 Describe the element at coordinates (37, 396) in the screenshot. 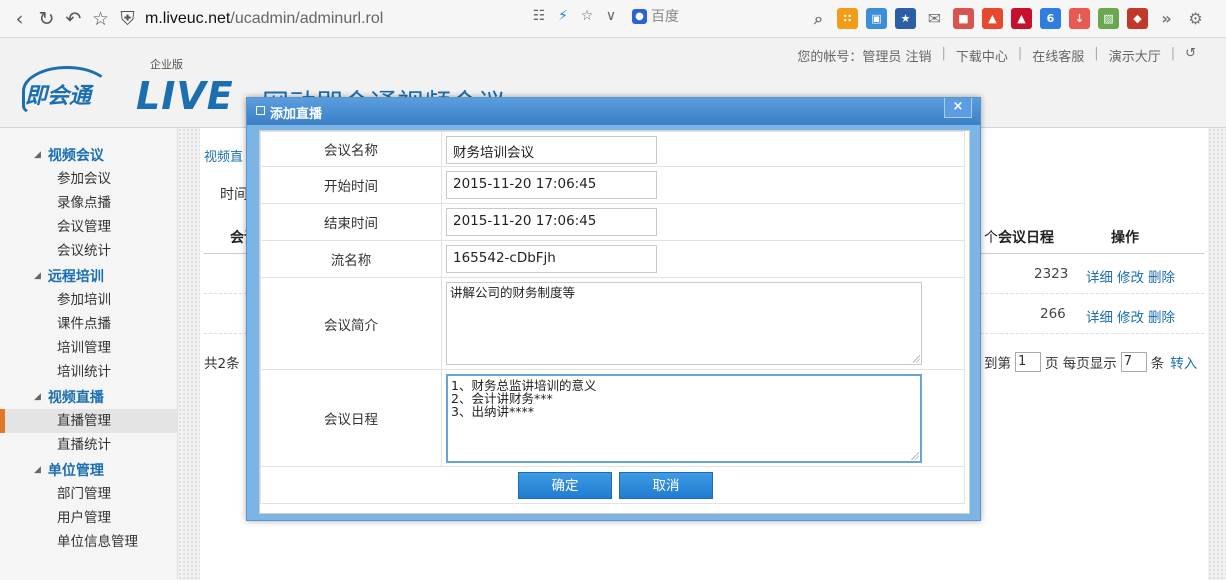

I see `collapse-icon: ◢` at that location.